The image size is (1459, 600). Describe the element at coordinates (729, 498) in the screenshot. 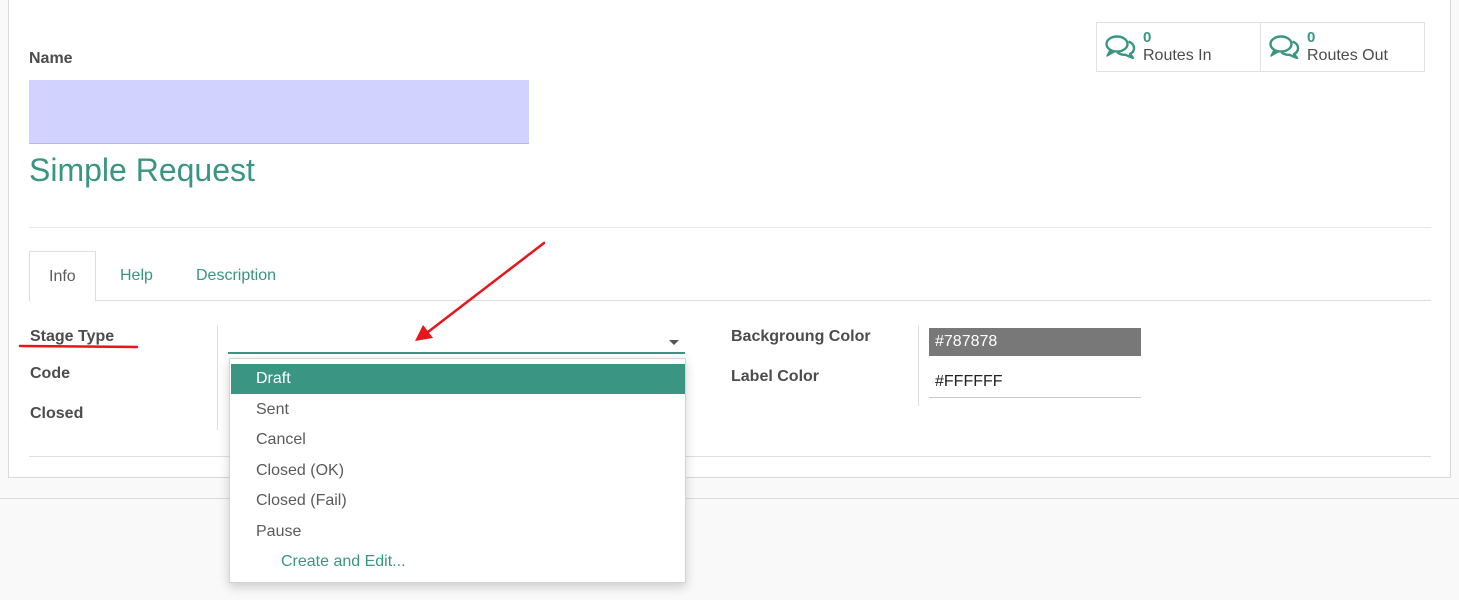

I see `bottom-divider` at that location.